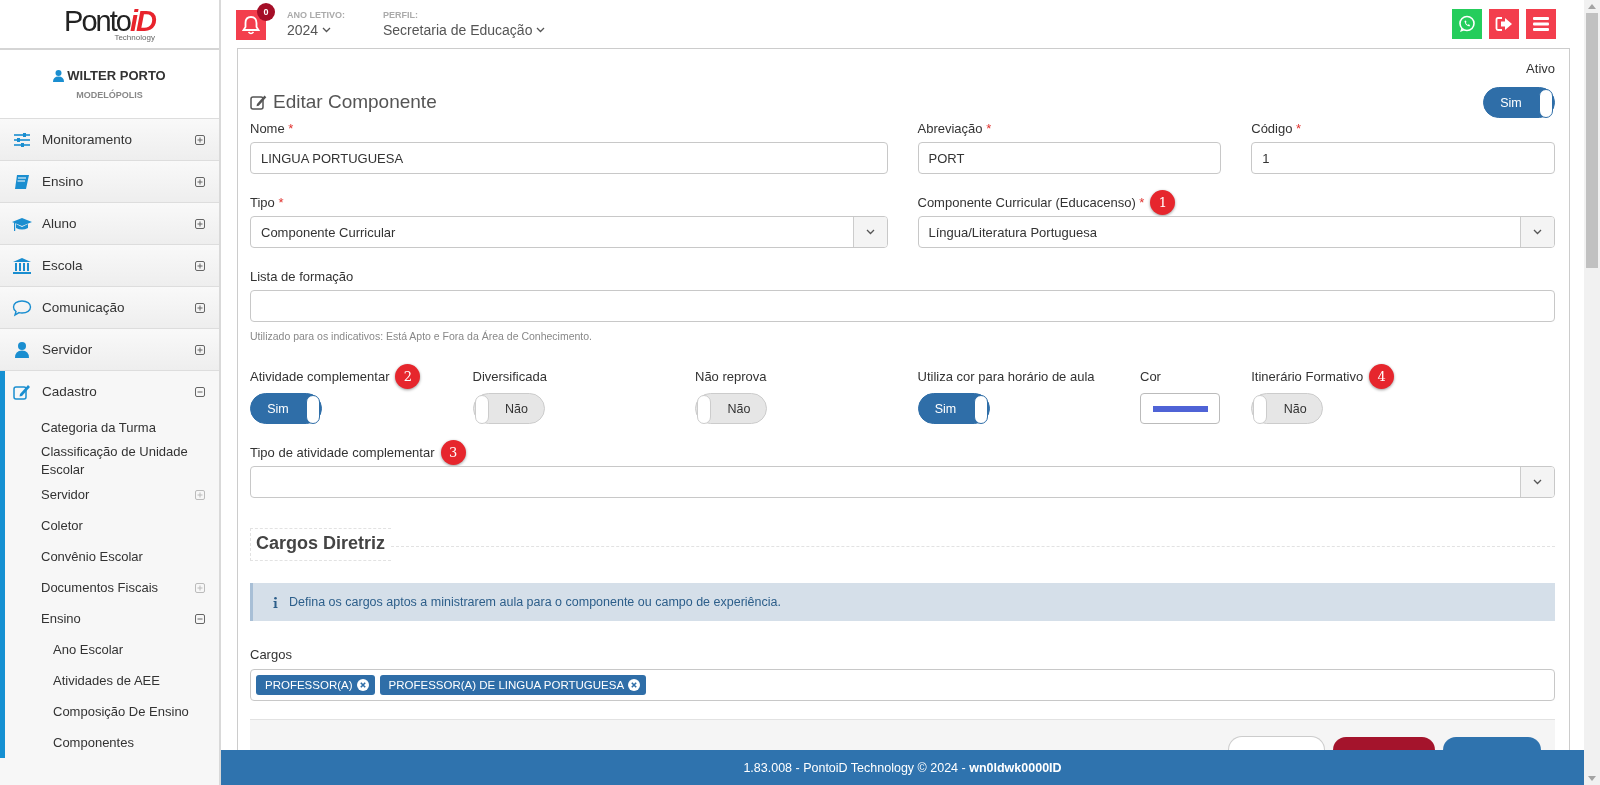 Image resolution: width=1600 pixels, height=785 pixels. I want to click on field-label: ANO LETIVO:, so click(316, 15).